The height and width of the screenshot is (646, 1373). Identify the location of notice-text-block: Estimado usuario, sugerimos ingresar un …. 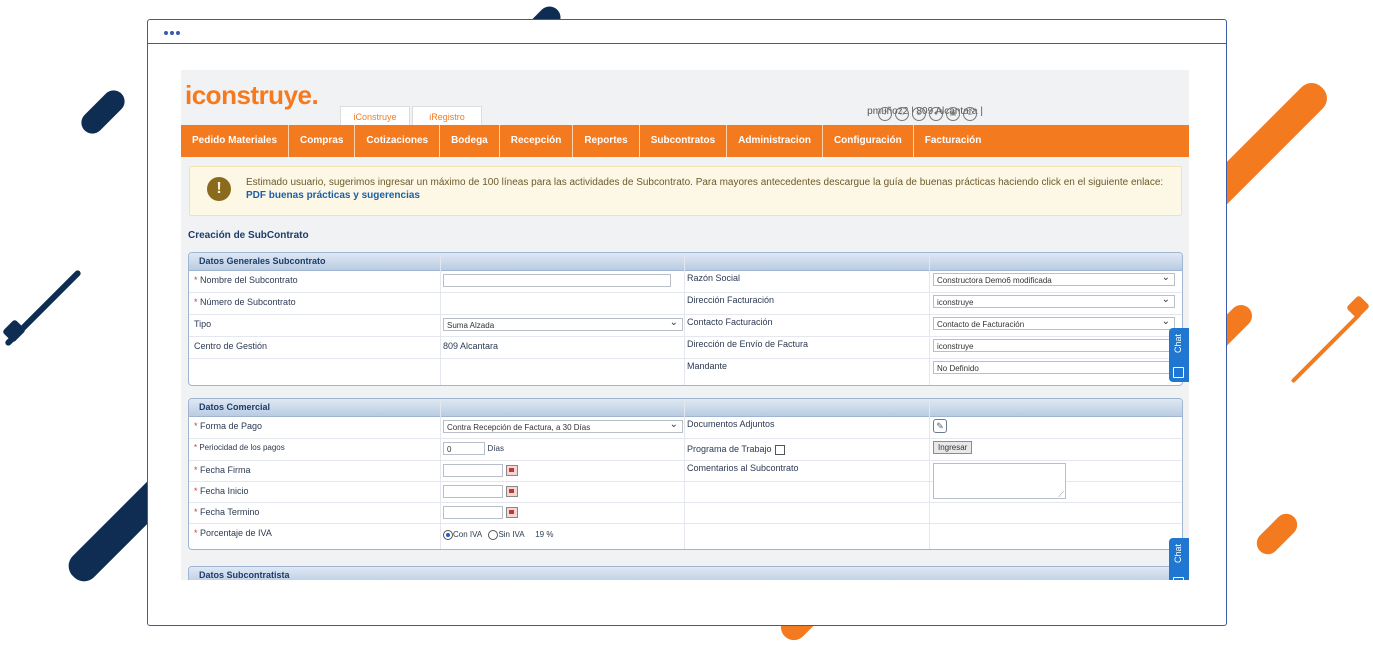
(706, 189).